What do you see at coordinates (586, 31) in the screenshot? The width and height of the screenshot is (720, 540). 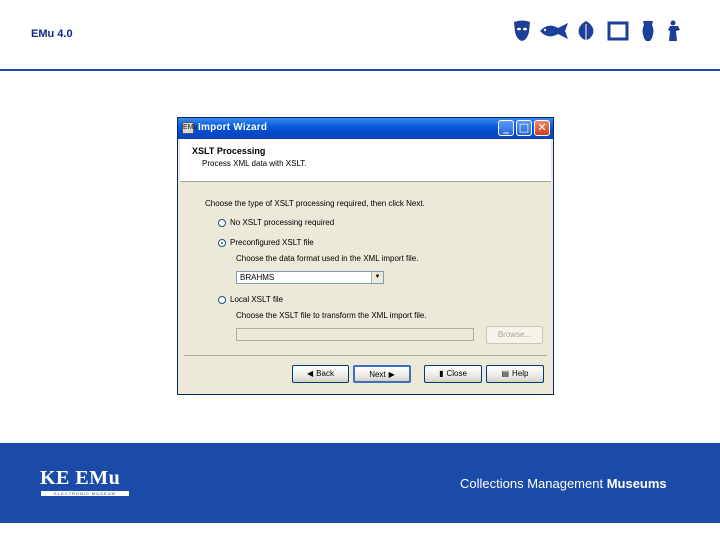 I see `leaf-icon` at bounding box center [586, 31].